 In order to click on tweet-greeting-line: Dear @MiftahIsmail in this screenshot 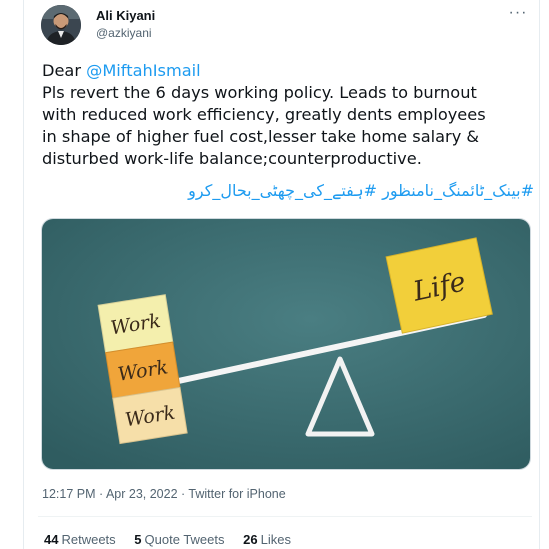, I will do `click(287, 71)`.